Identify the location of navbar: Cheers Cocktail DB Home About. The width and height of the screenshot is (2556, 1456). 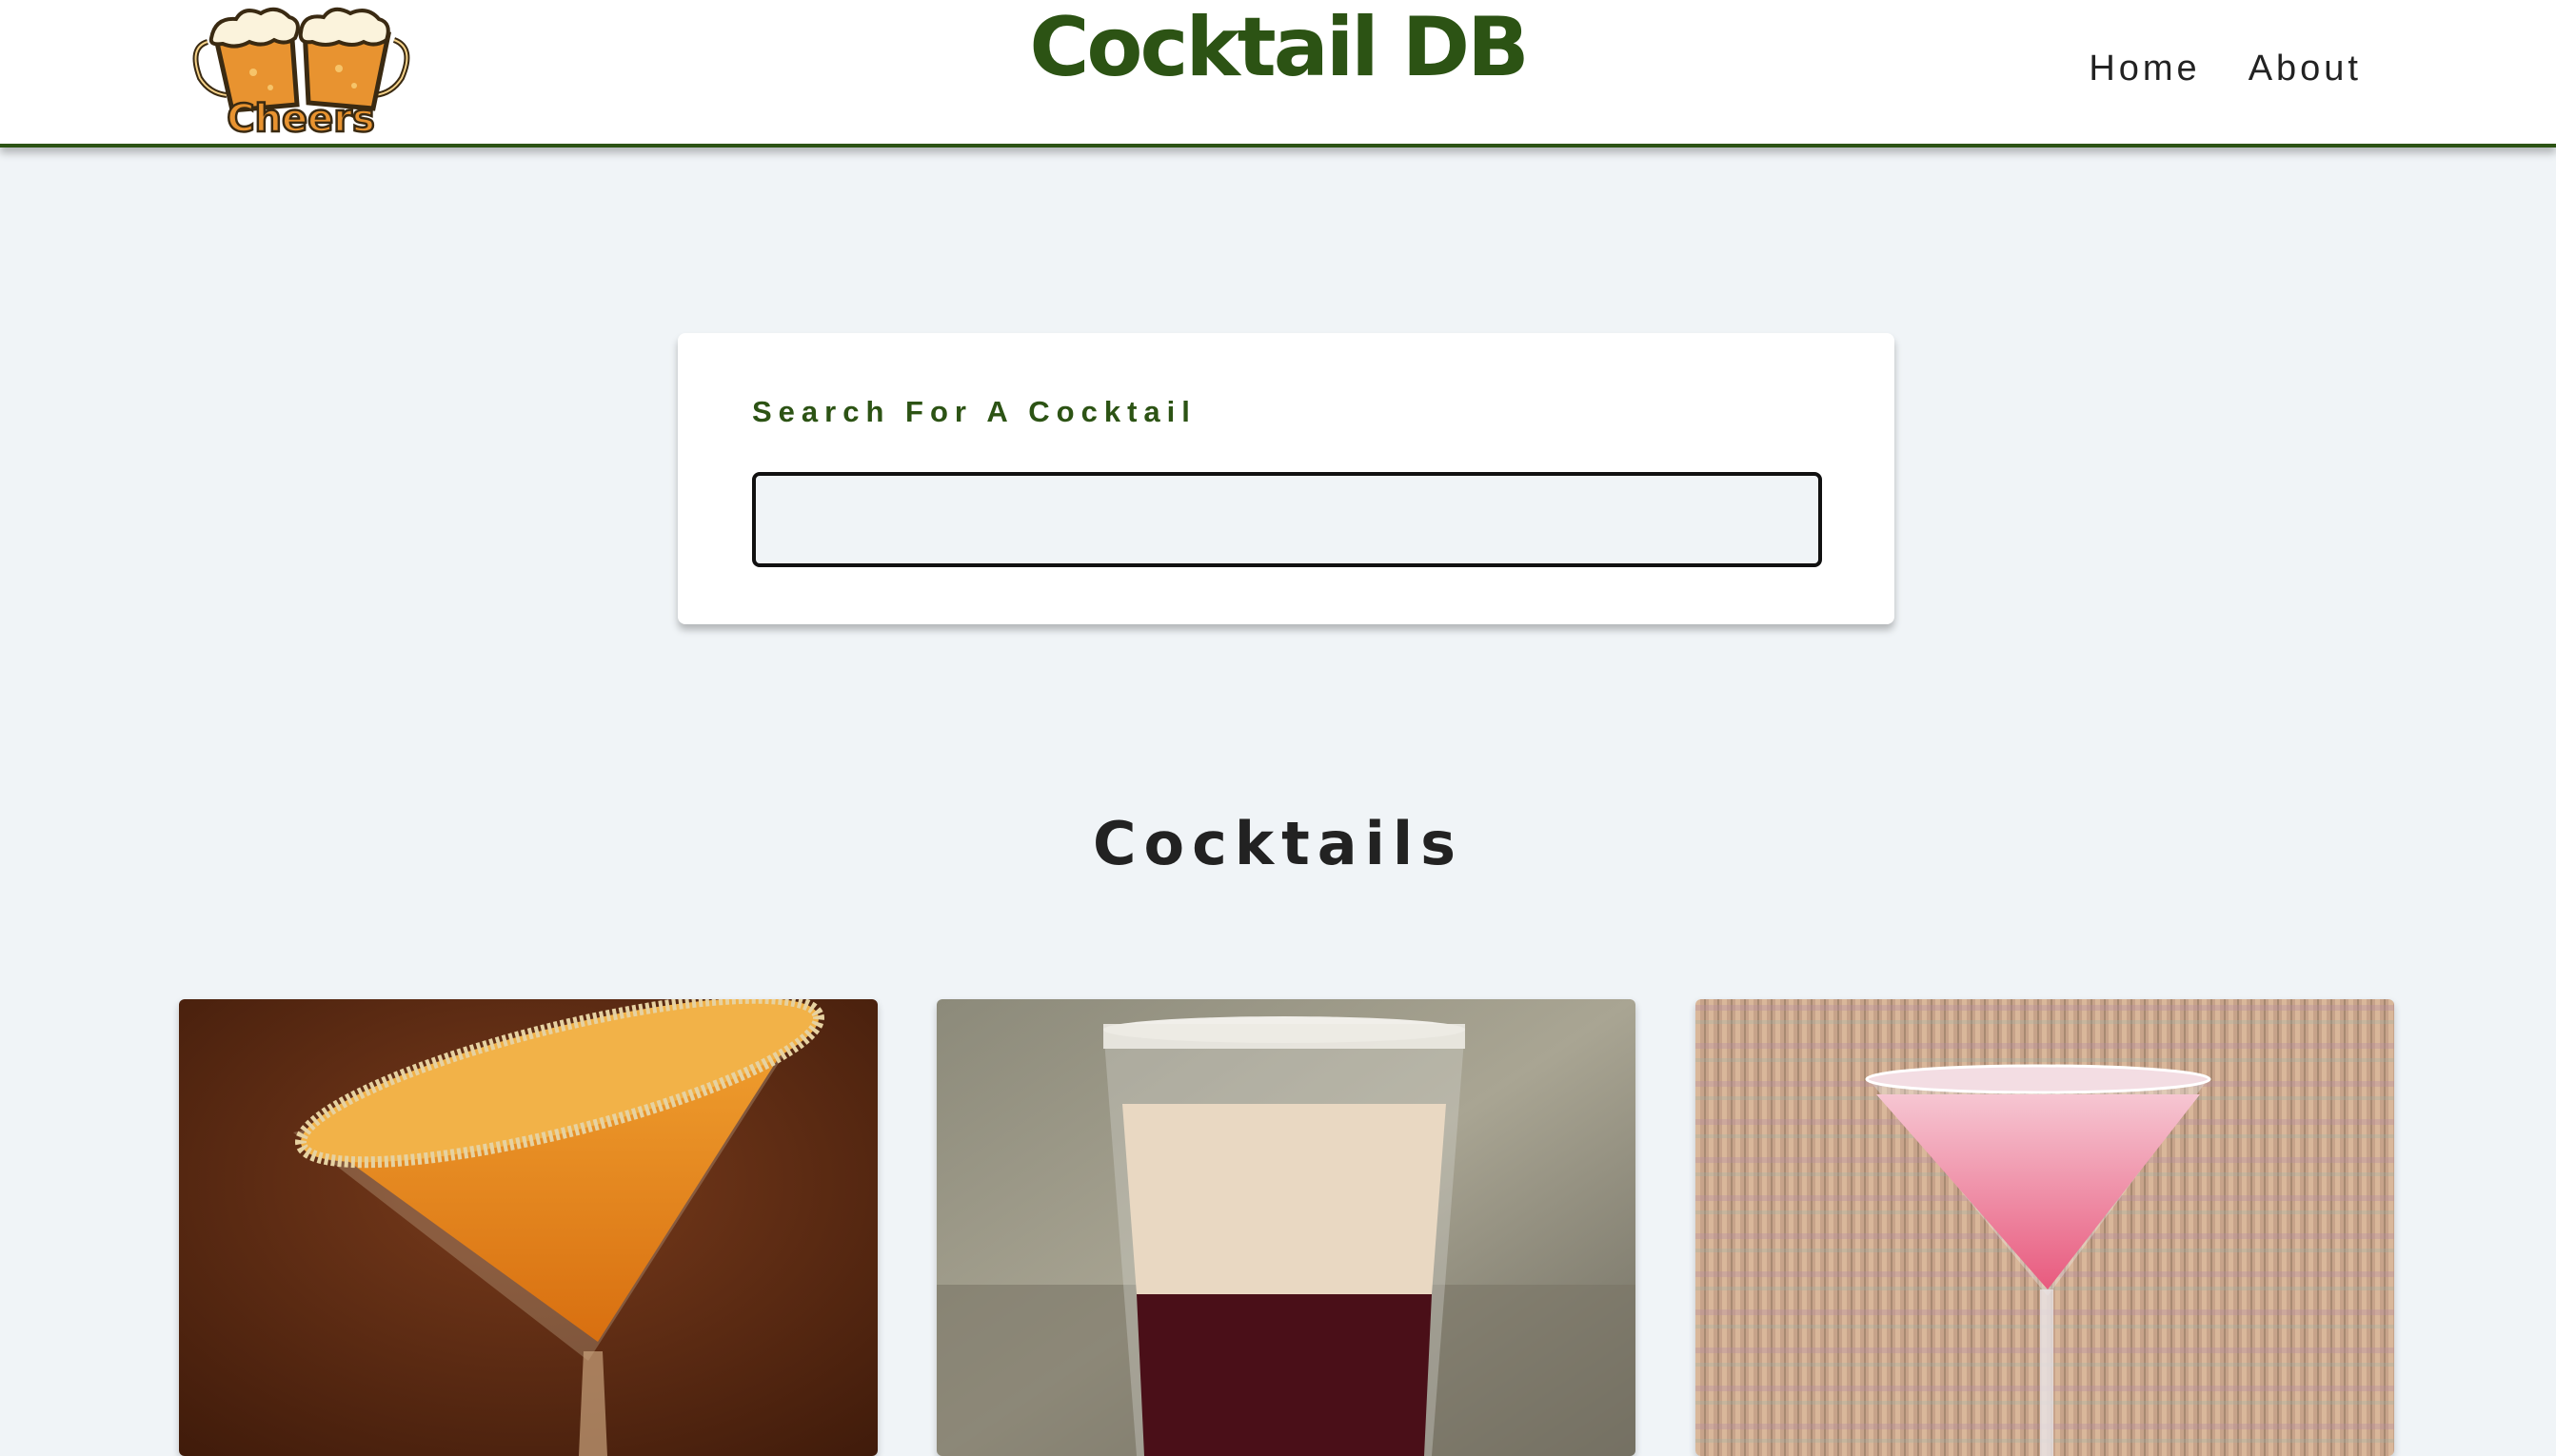
(1278, 74).